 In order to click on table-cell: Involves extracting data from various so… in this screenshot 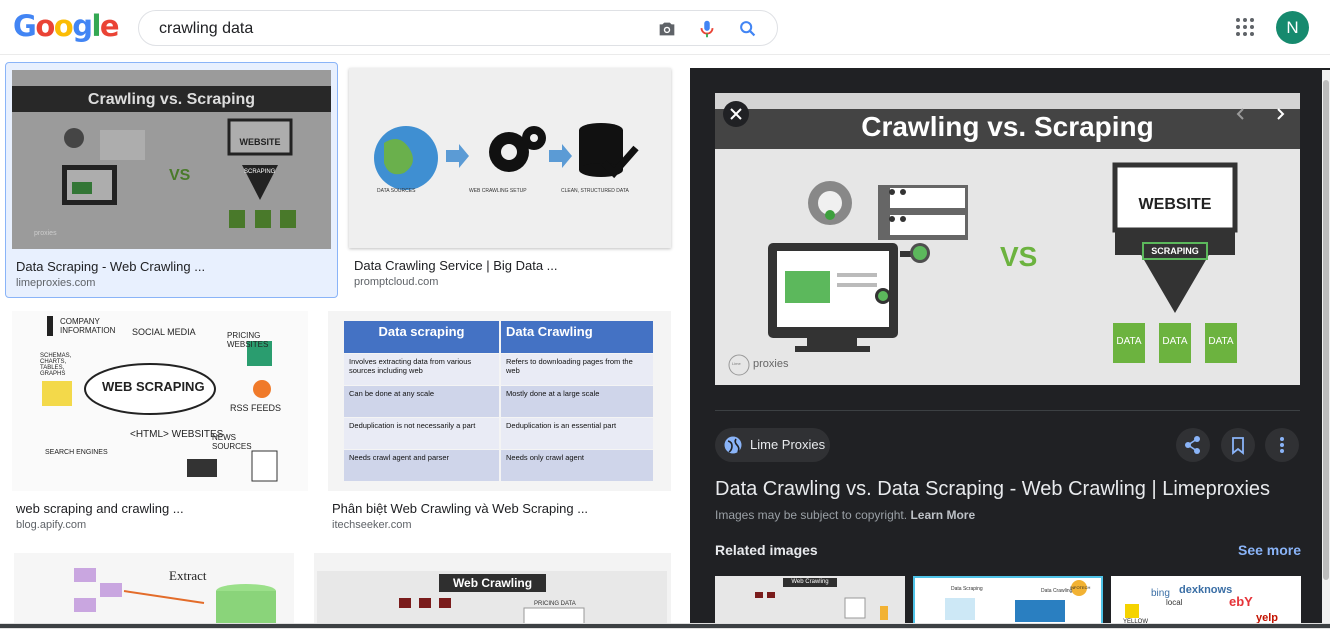, I will do `click(421, 369)`.